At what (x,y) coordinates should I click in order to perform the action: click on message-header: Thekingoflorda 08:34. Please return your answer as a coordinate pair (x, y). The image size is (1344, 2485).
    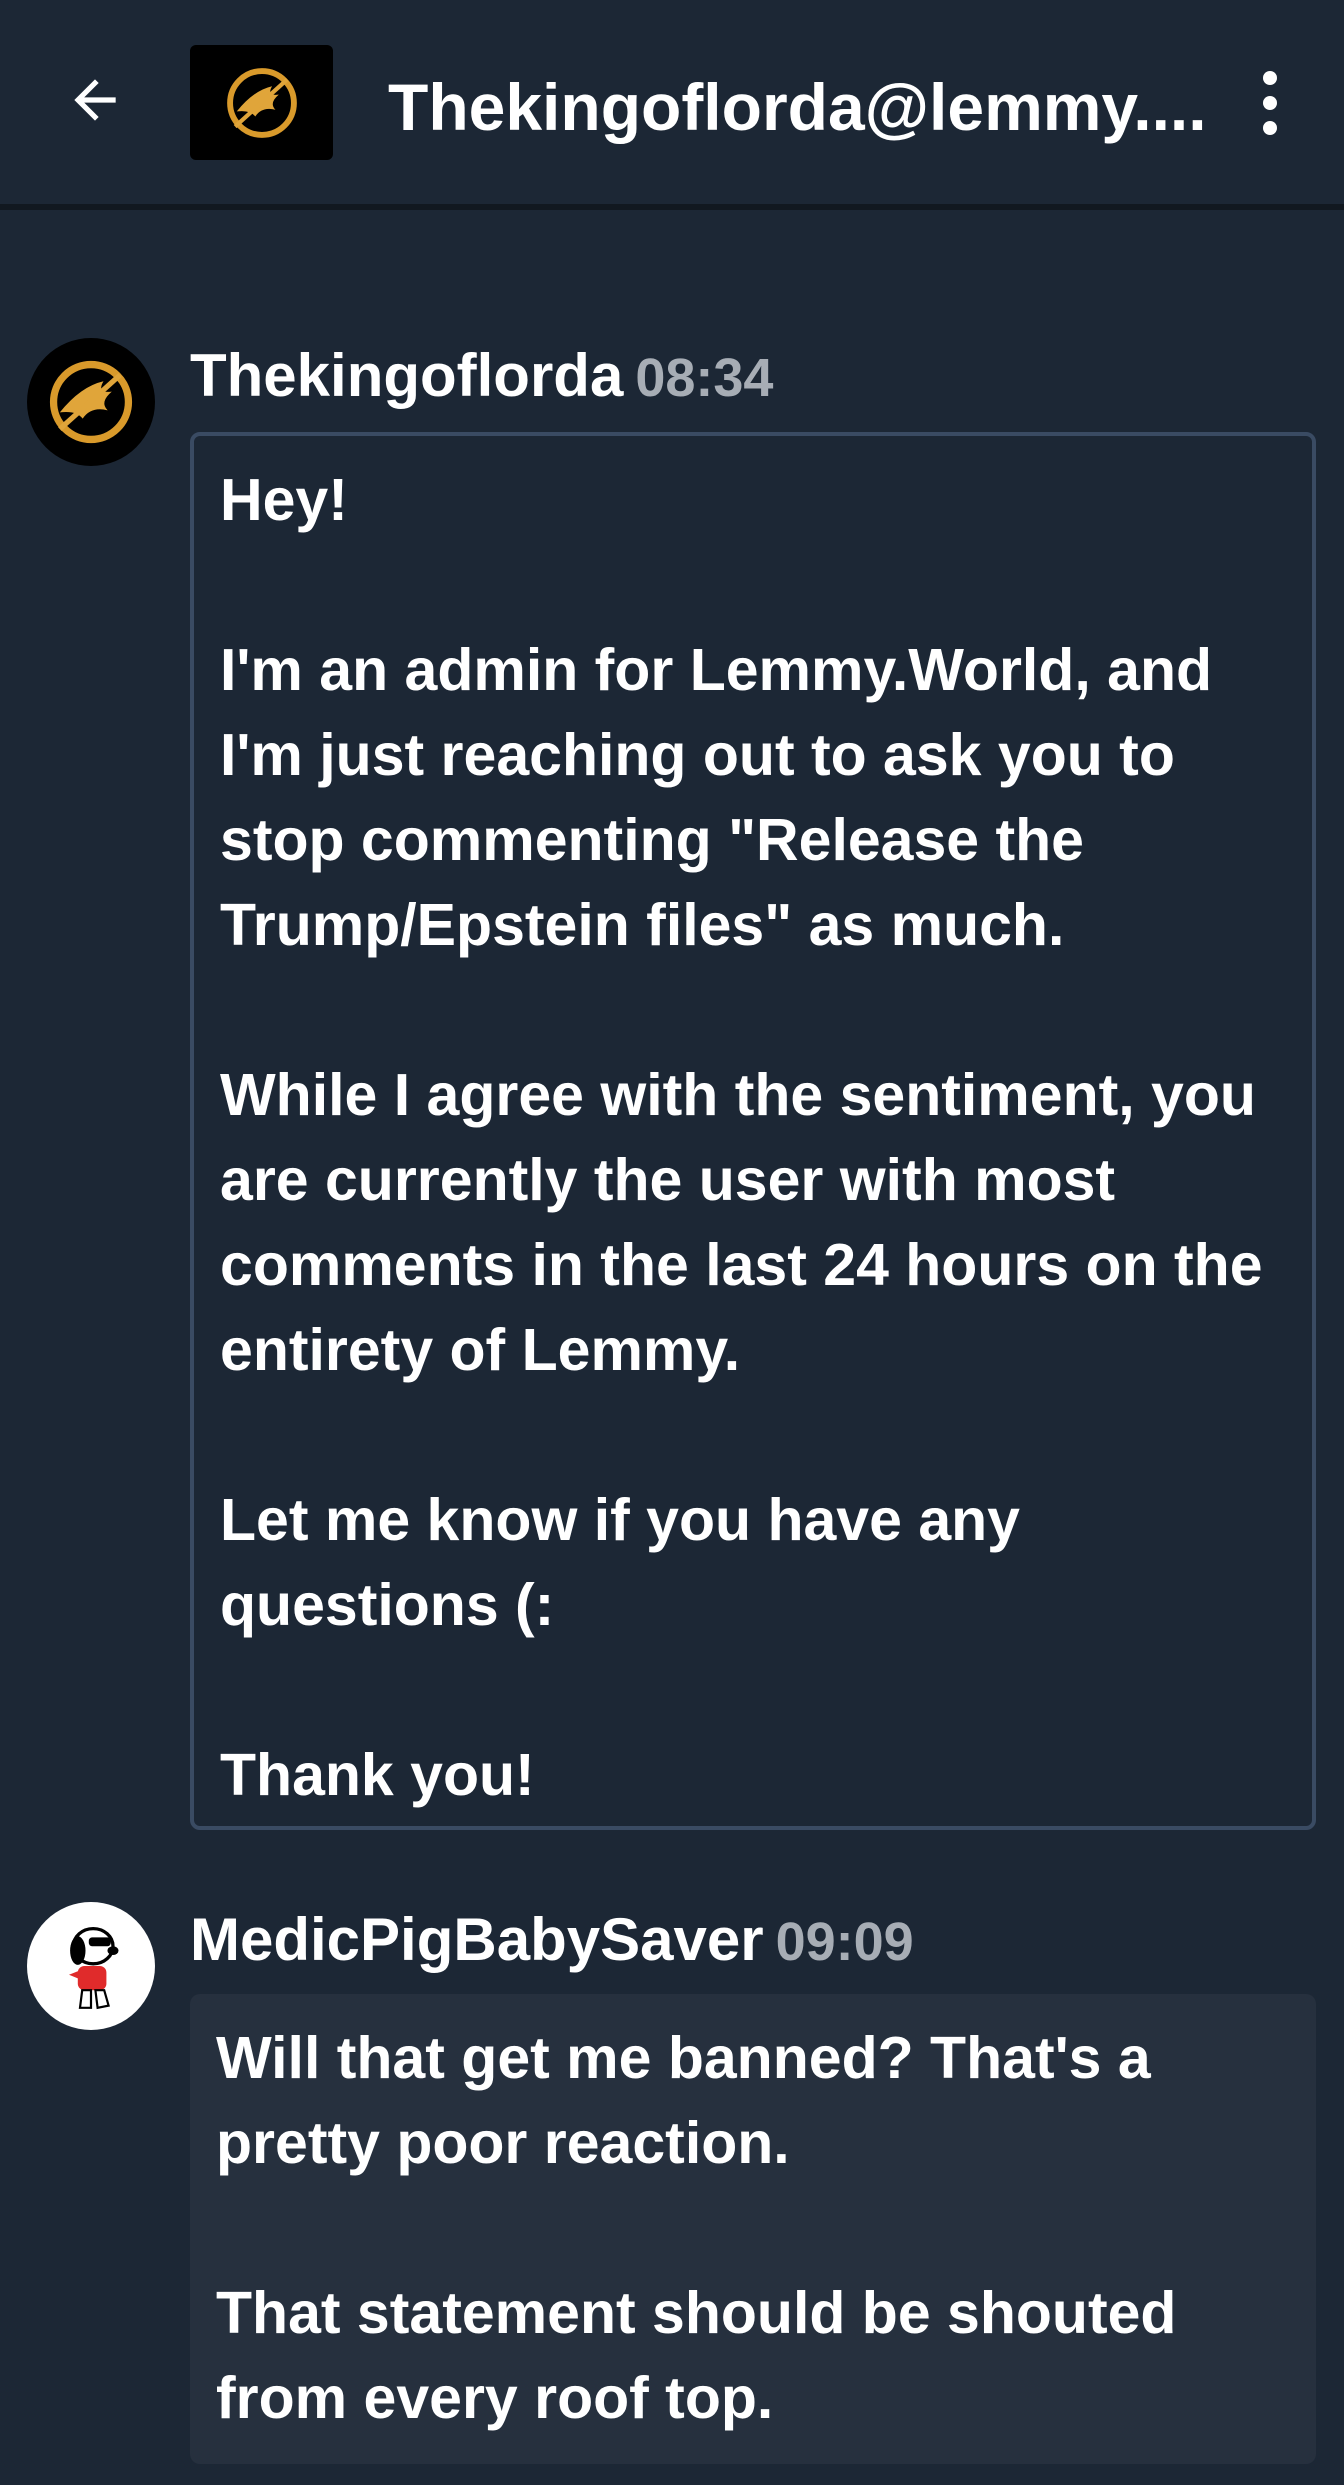
    Looking at the image, I should click on (481, 377).